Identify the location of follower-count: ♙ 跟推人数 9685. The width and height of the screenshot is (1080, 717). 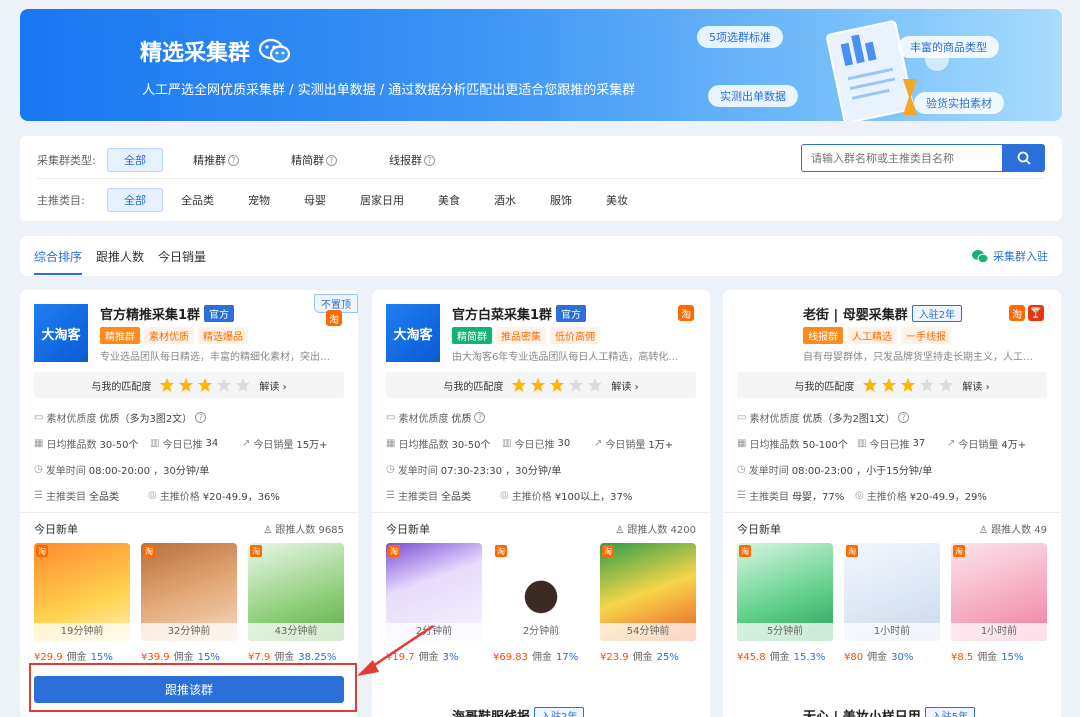
(303, 530).